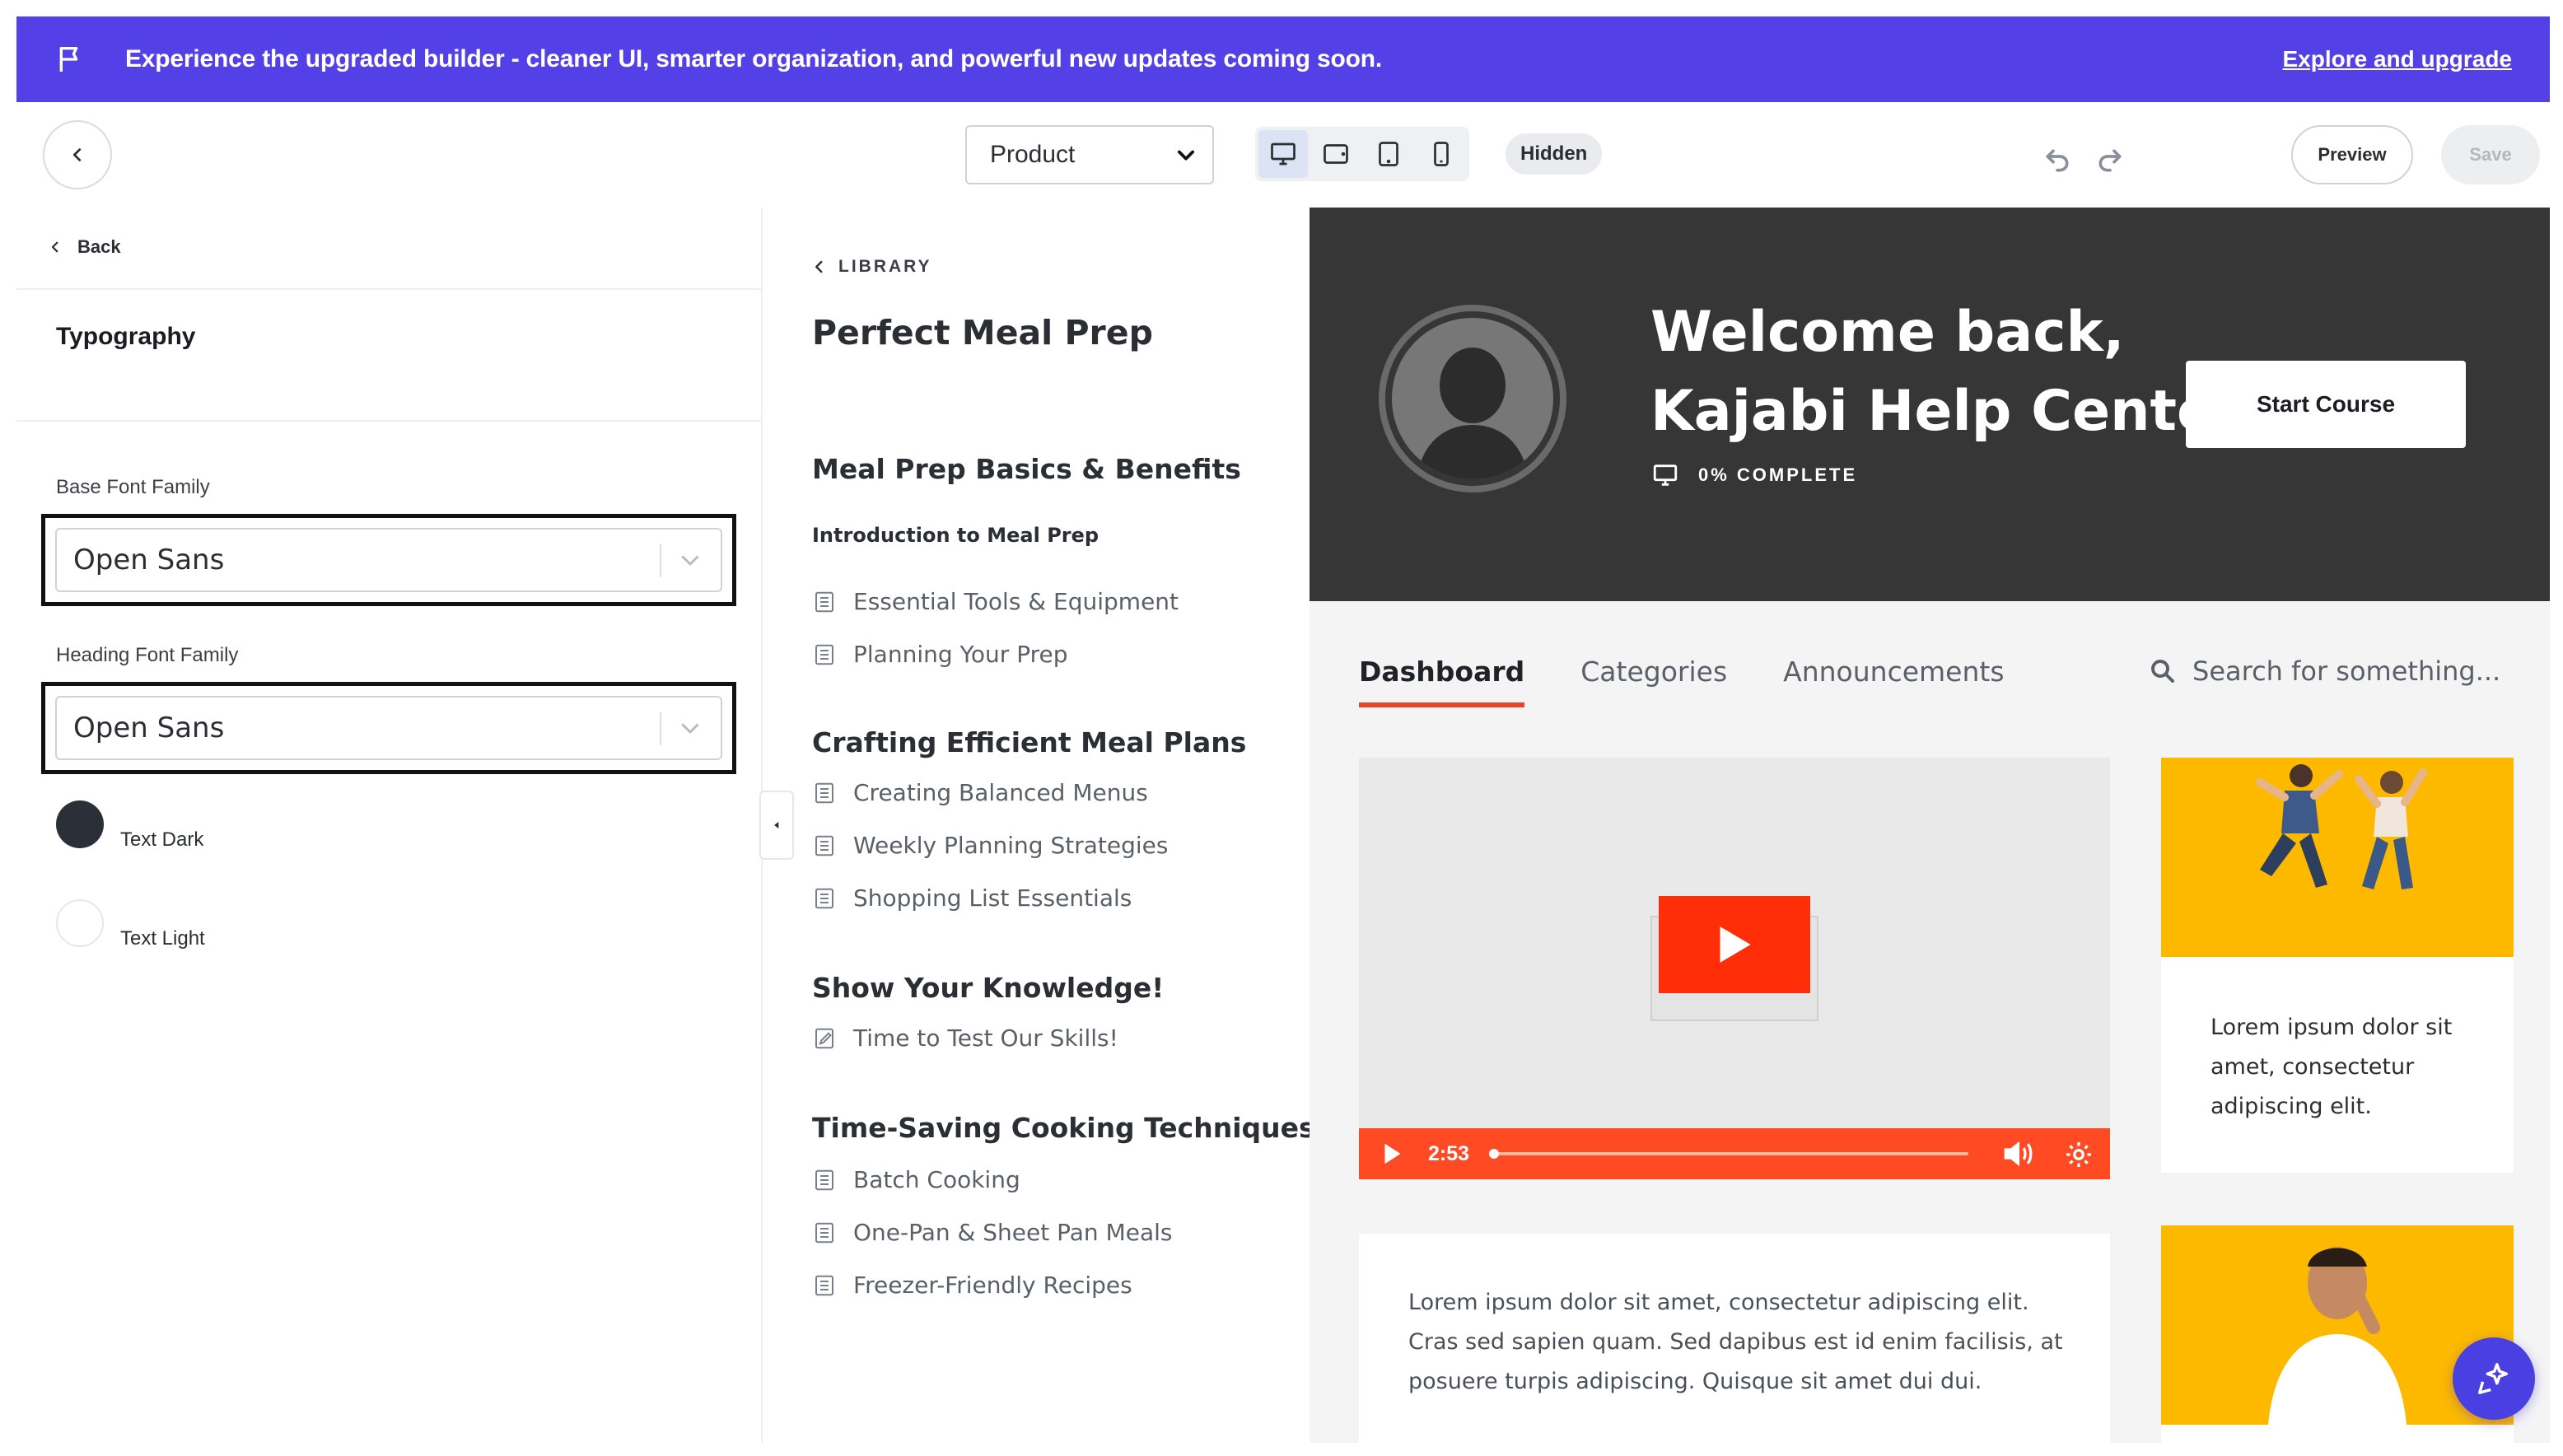  Describe the element at coordinates (1001, 792) in the screenshot. I see `lesson-label: Creating Balanced Menus` at that location.